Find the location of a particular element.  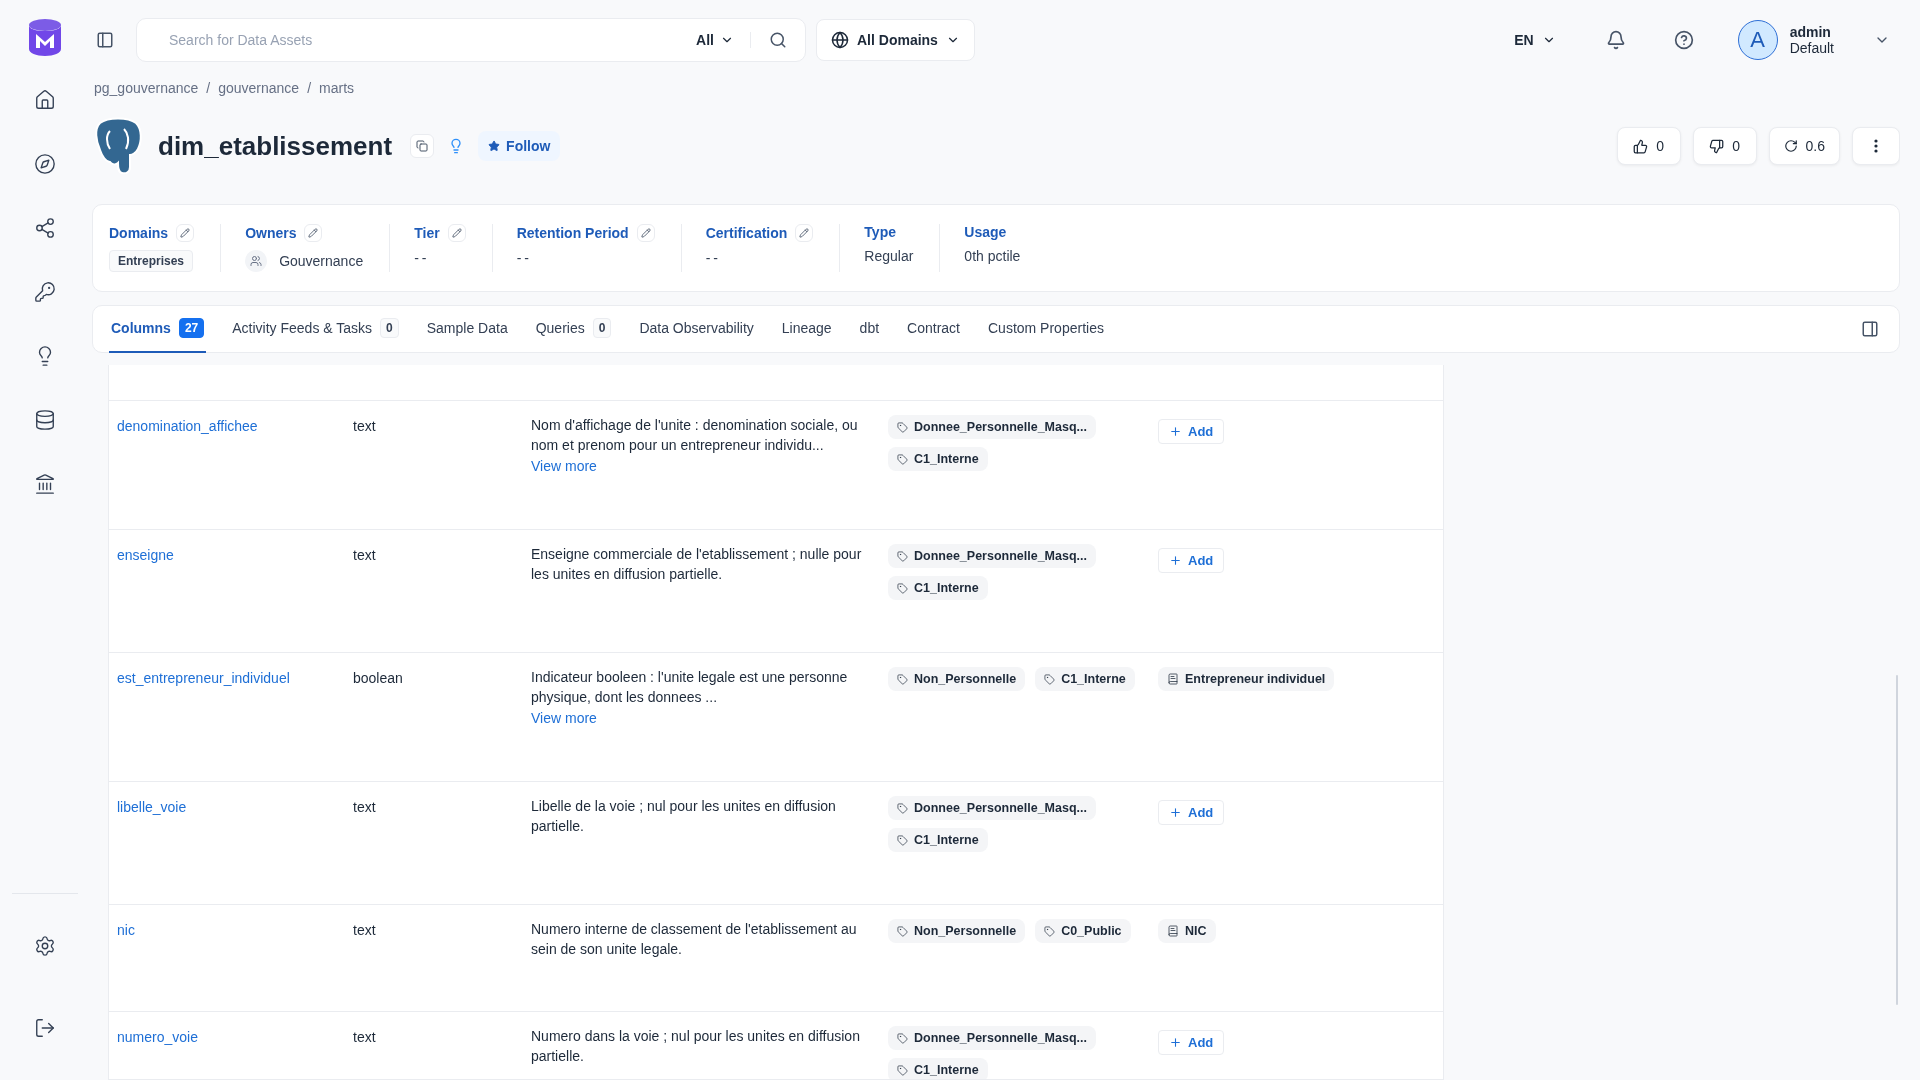

tab: Data Observability is located at coordinates (696, 329).